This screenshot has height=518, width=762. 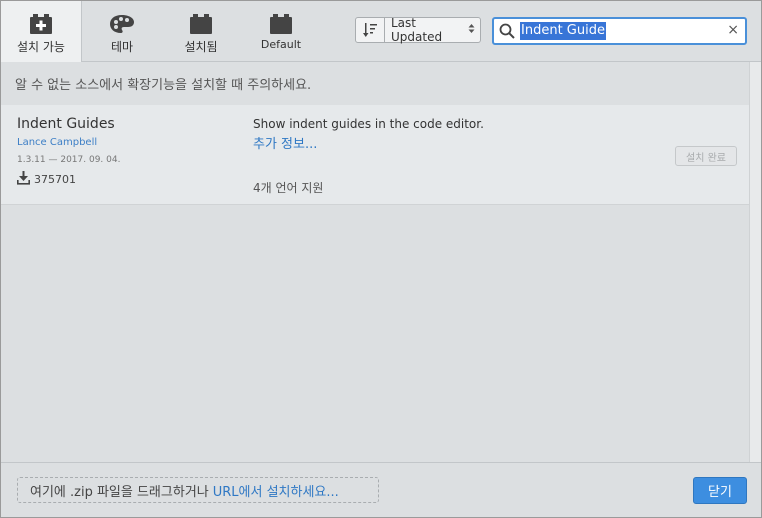 I want to click on tab-default: Default, so click(x=281, y=31).